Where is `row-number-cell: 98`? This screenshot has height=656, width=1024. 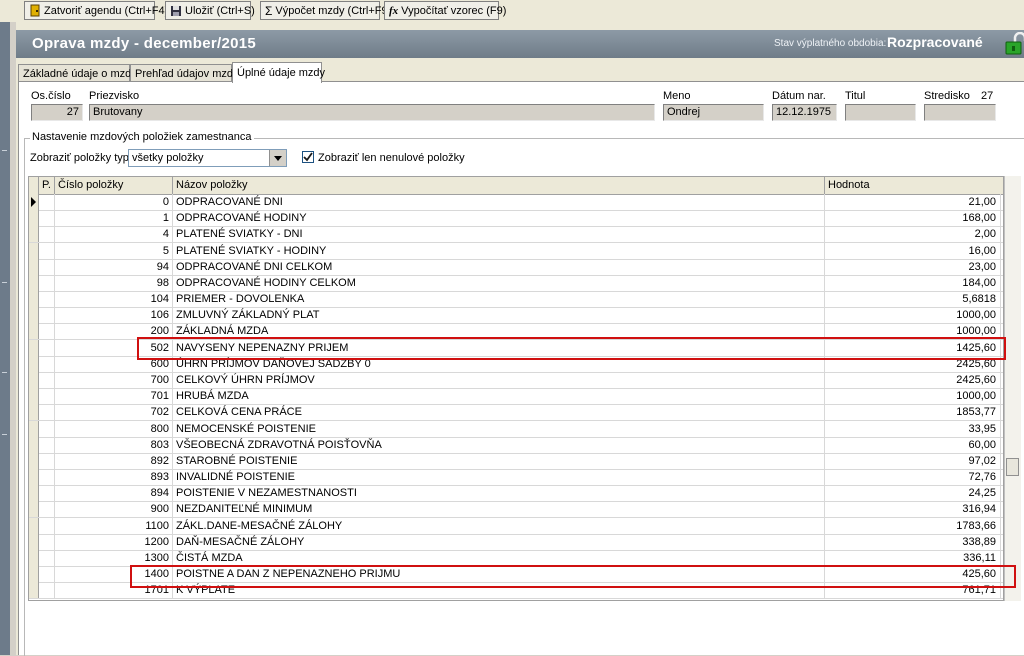
row-number-cell: 98 is located at coordinates (114, 282).